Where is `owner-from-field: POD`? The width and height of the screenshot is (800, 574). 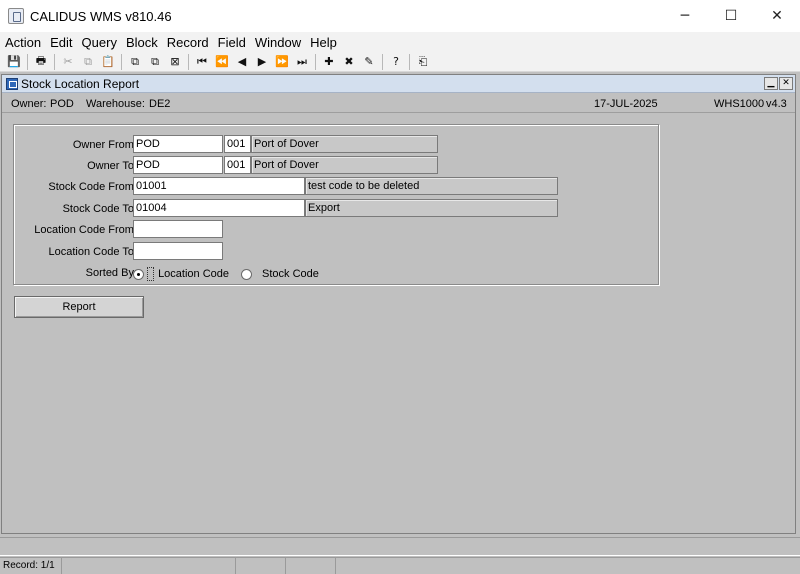
owner-from-field: POD is located at coordinates (178, 144).